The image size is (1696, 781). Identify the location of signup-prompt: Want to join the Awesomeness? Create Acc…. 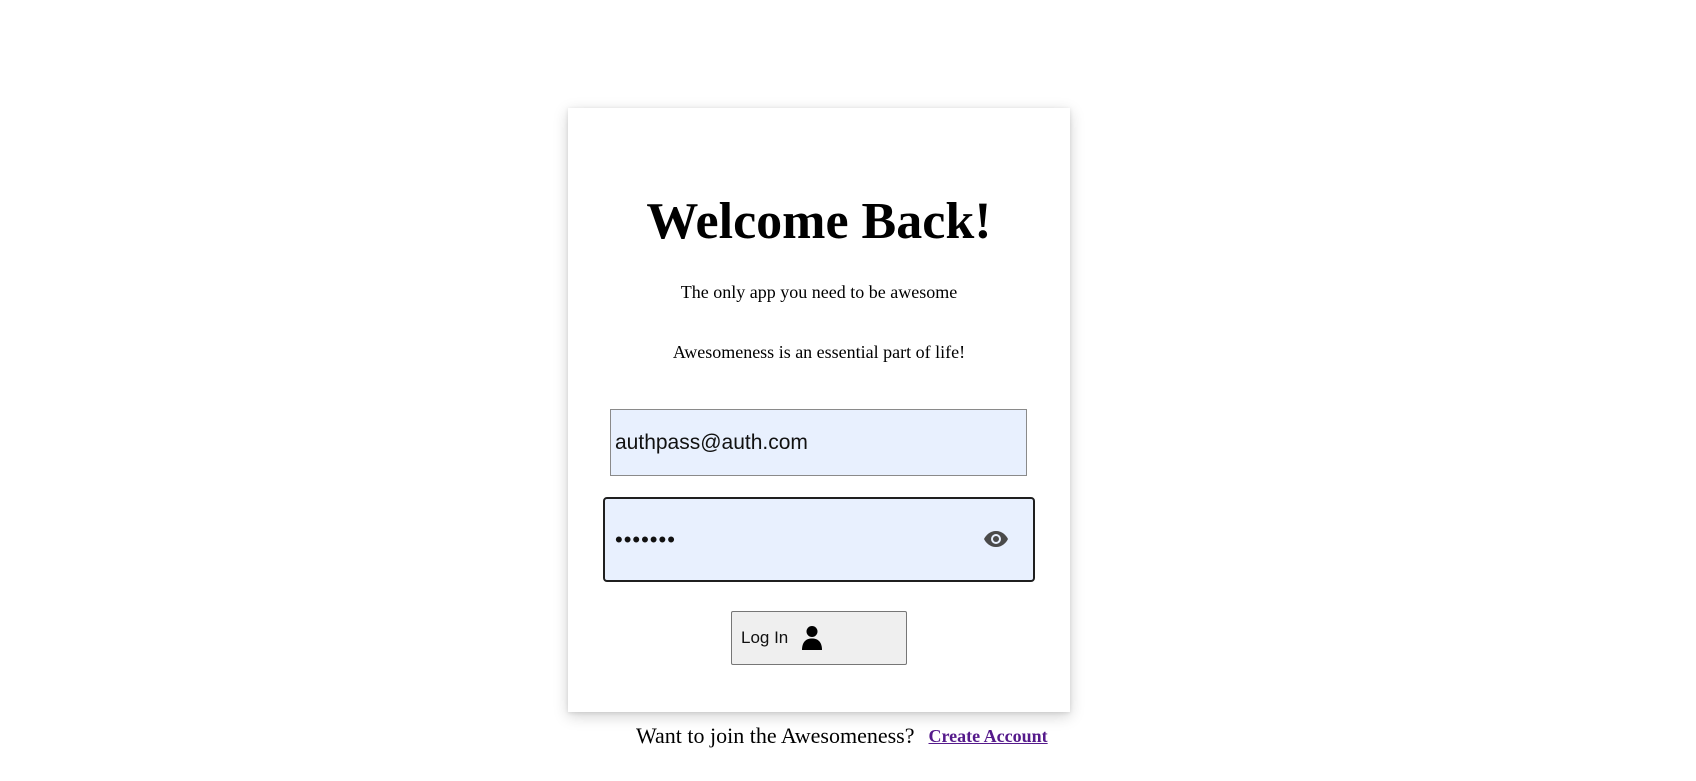
(842, 736).